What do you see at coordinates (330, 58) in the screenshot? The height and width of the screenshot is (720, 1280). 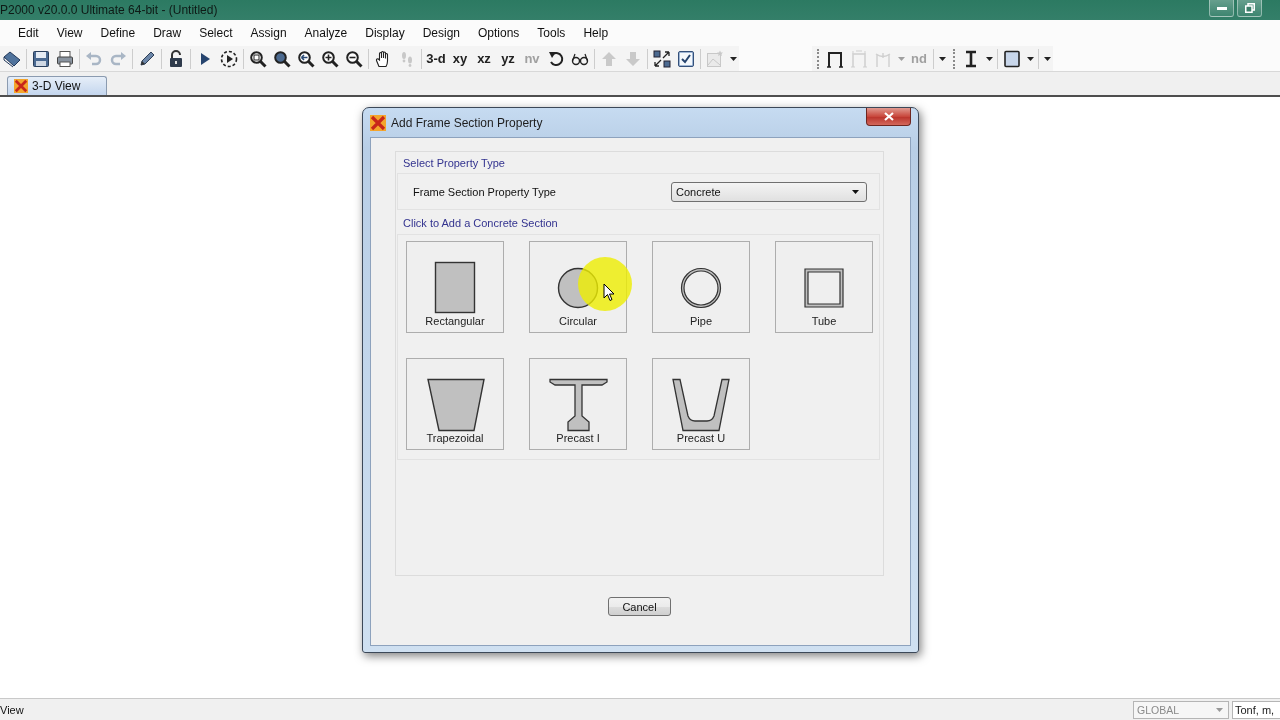 I see `zoom-in-icon` at bounding box center [330, 58].